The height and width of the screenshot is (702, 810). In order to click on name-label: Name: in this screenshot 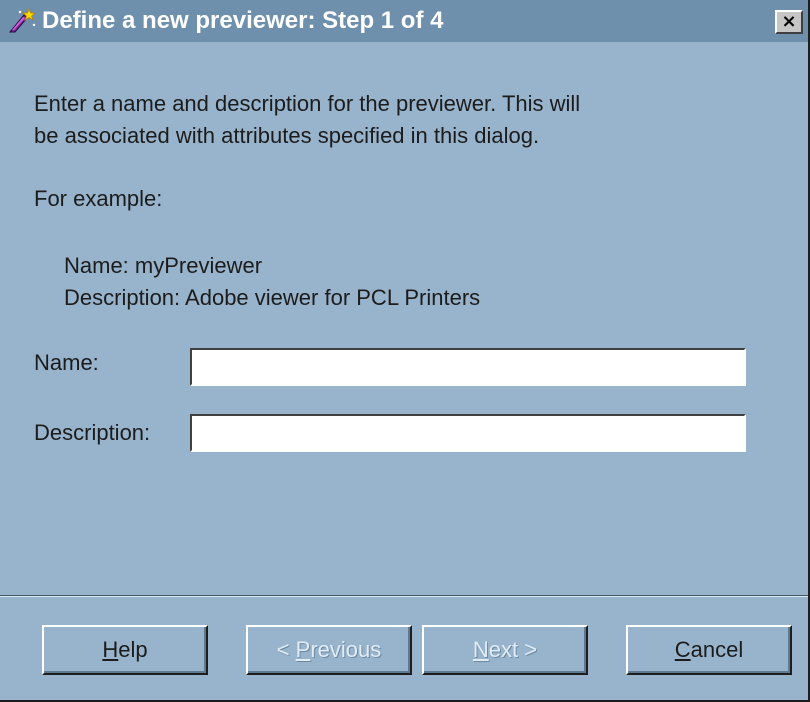, I will do `click(66, 362)`.